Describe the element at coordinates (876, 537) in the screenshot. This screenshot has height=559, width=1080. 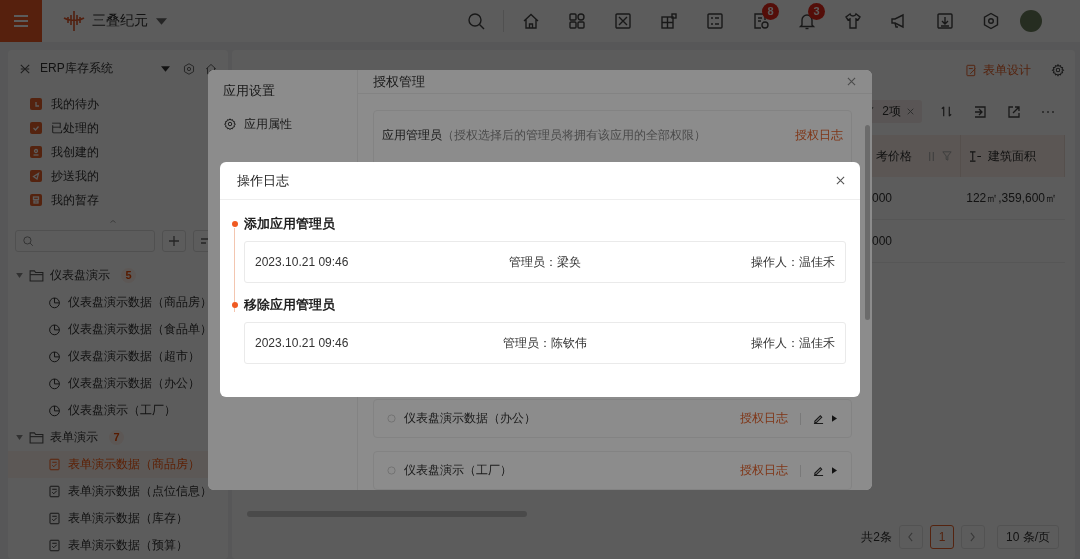
I see `total-count: 共2条` at that location.